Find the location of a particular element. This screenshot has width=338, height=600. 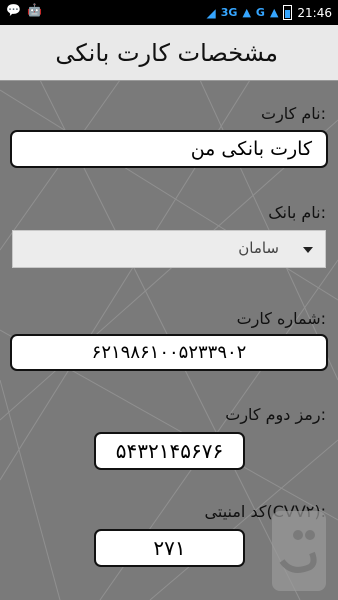

page-title: مشخصات کارت بانکی is located at coordinates (166, 52).